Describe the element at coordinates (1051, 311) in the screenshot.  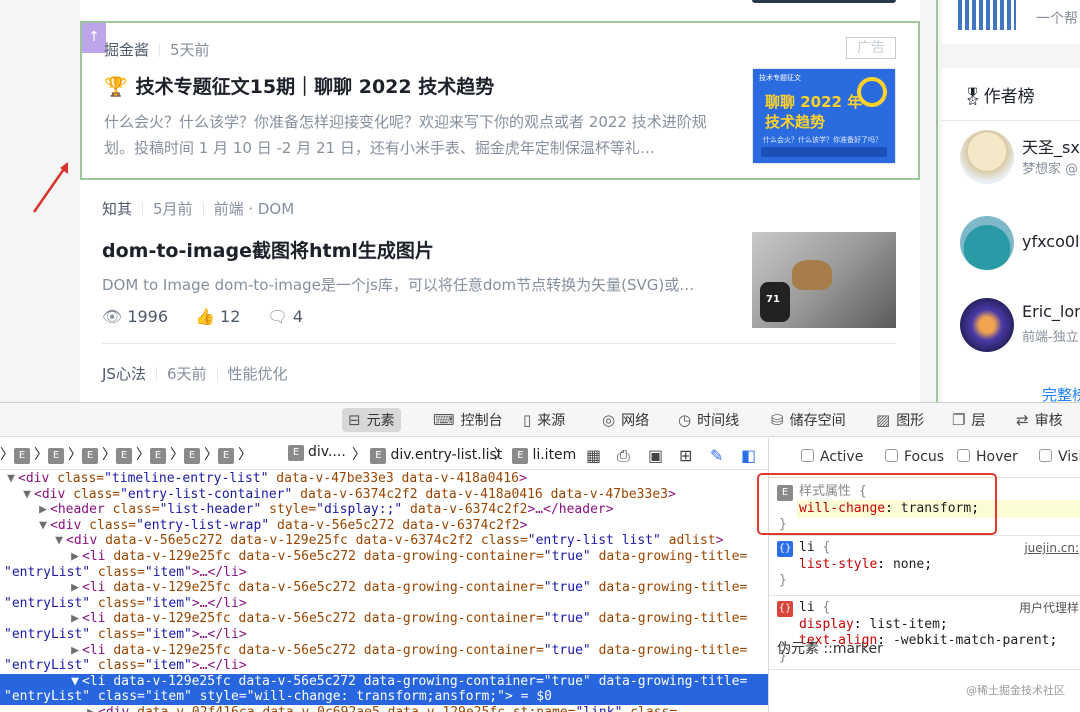
I see `author-name: Eric_lor` at that location.